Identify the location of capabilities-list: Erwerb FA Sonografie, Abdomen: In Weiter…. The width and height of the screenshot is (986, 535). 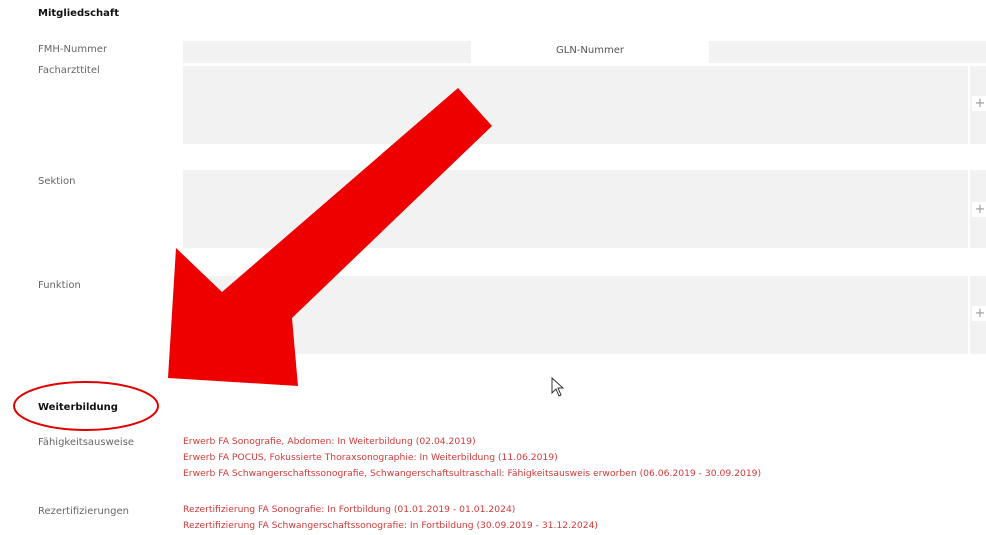
(472, 458).